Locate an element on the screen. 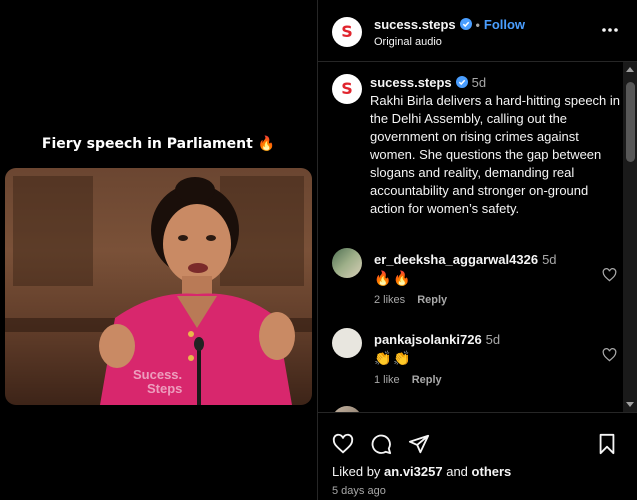 This screenshot has height=500, width=637. heart-icon is located at coordinates (343, 444).